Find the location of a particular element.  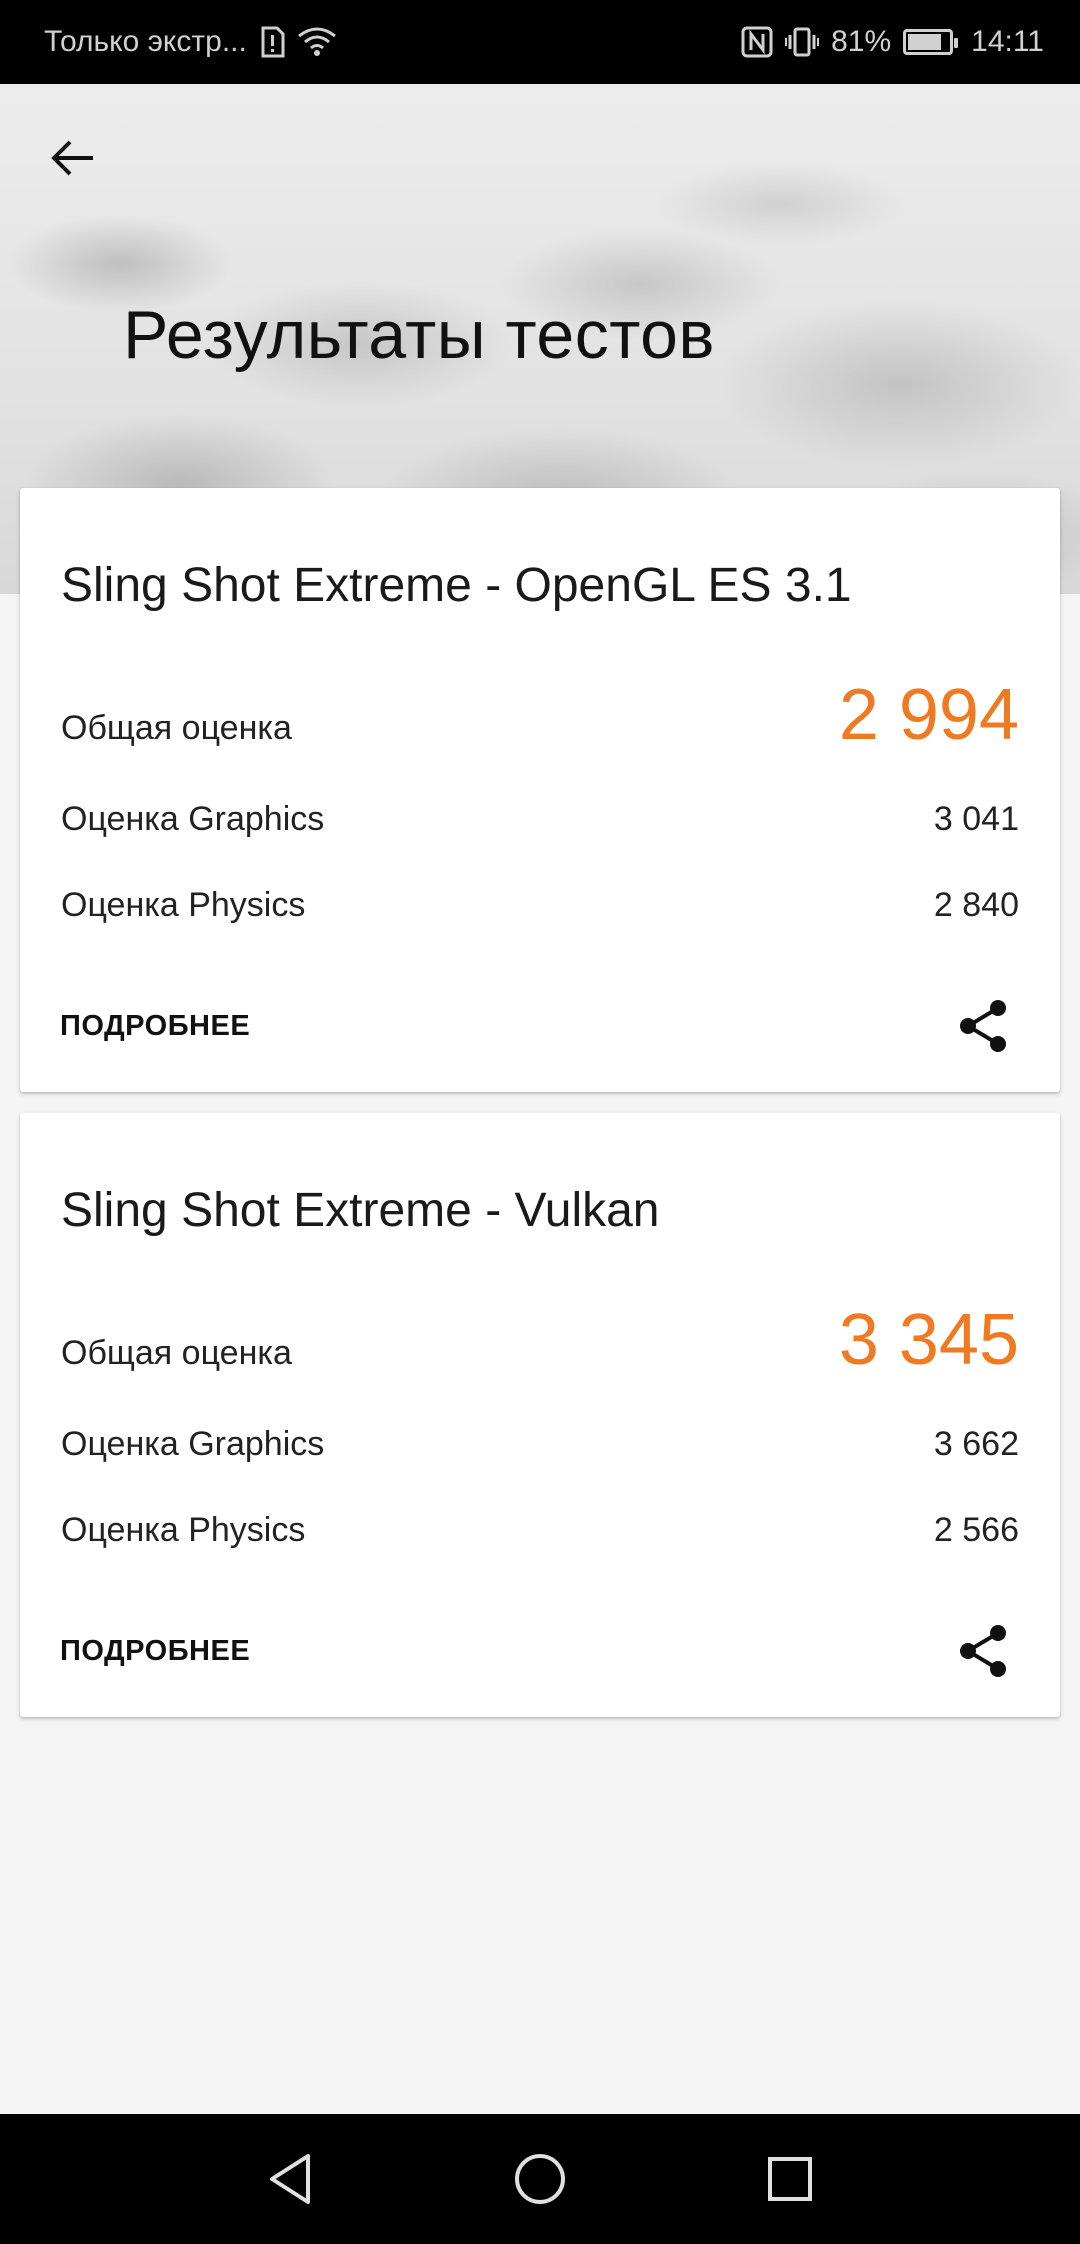

back-button is located at coordinates (72, 158).